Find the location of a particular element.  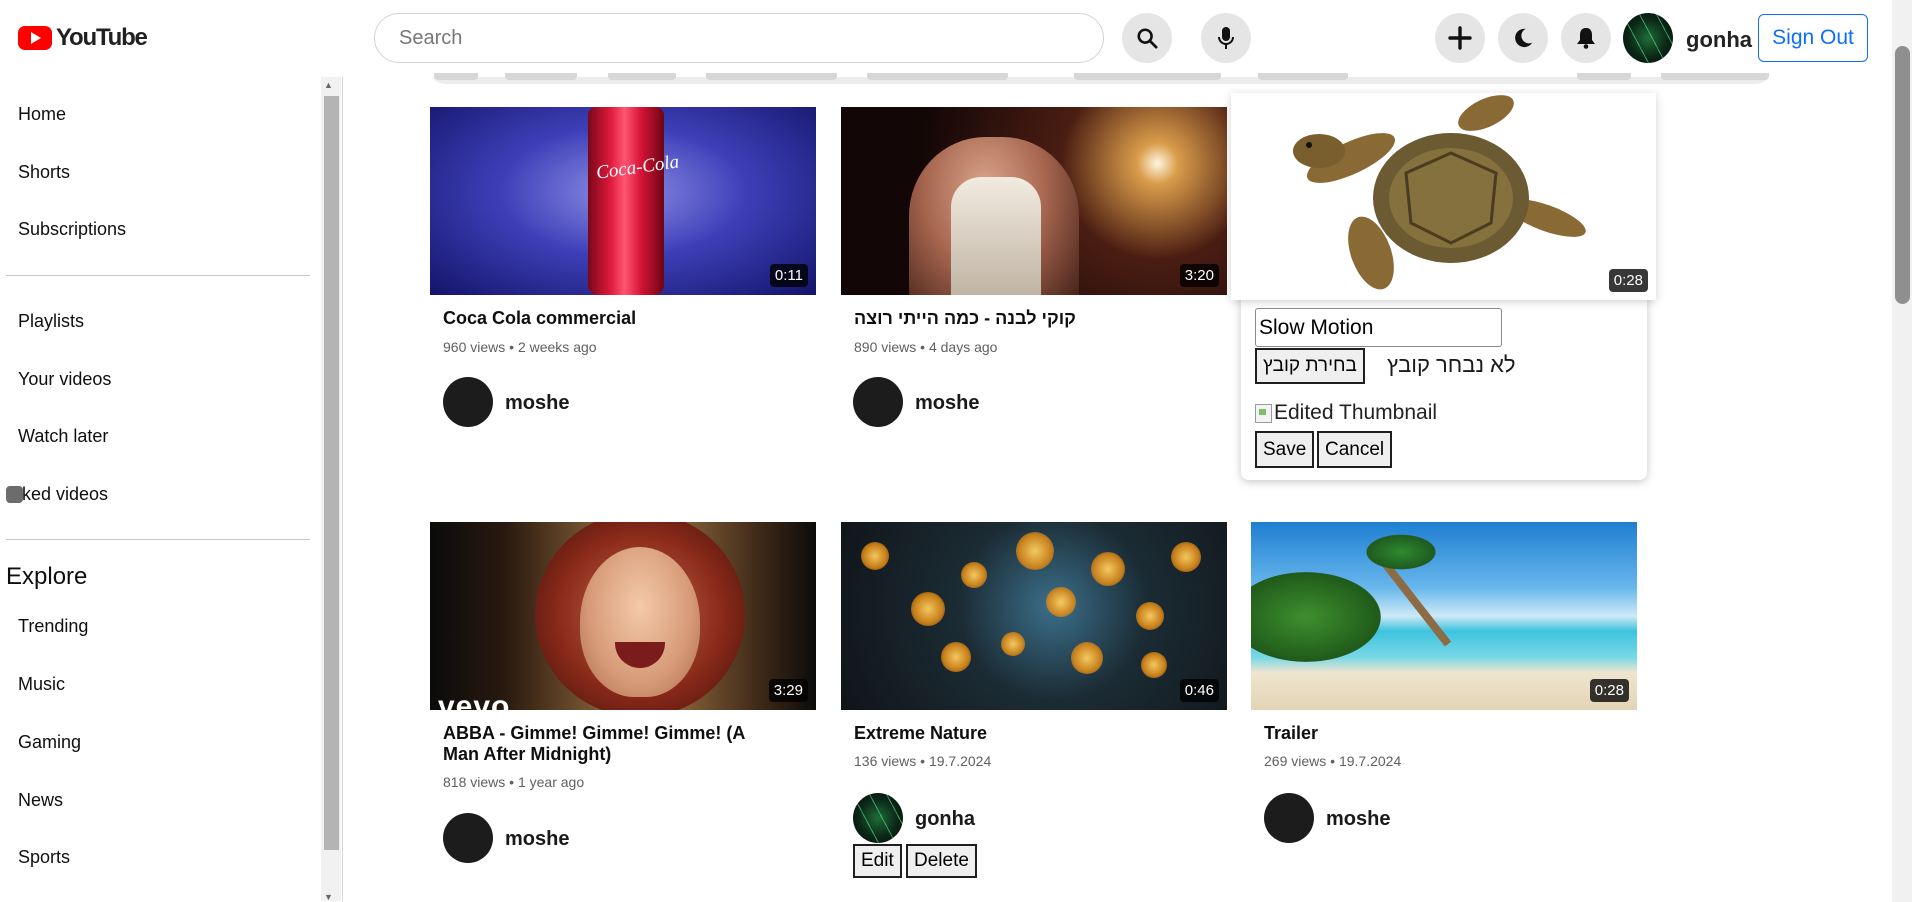

cancel-button: Cancel is located at coordinates (1355, 449).